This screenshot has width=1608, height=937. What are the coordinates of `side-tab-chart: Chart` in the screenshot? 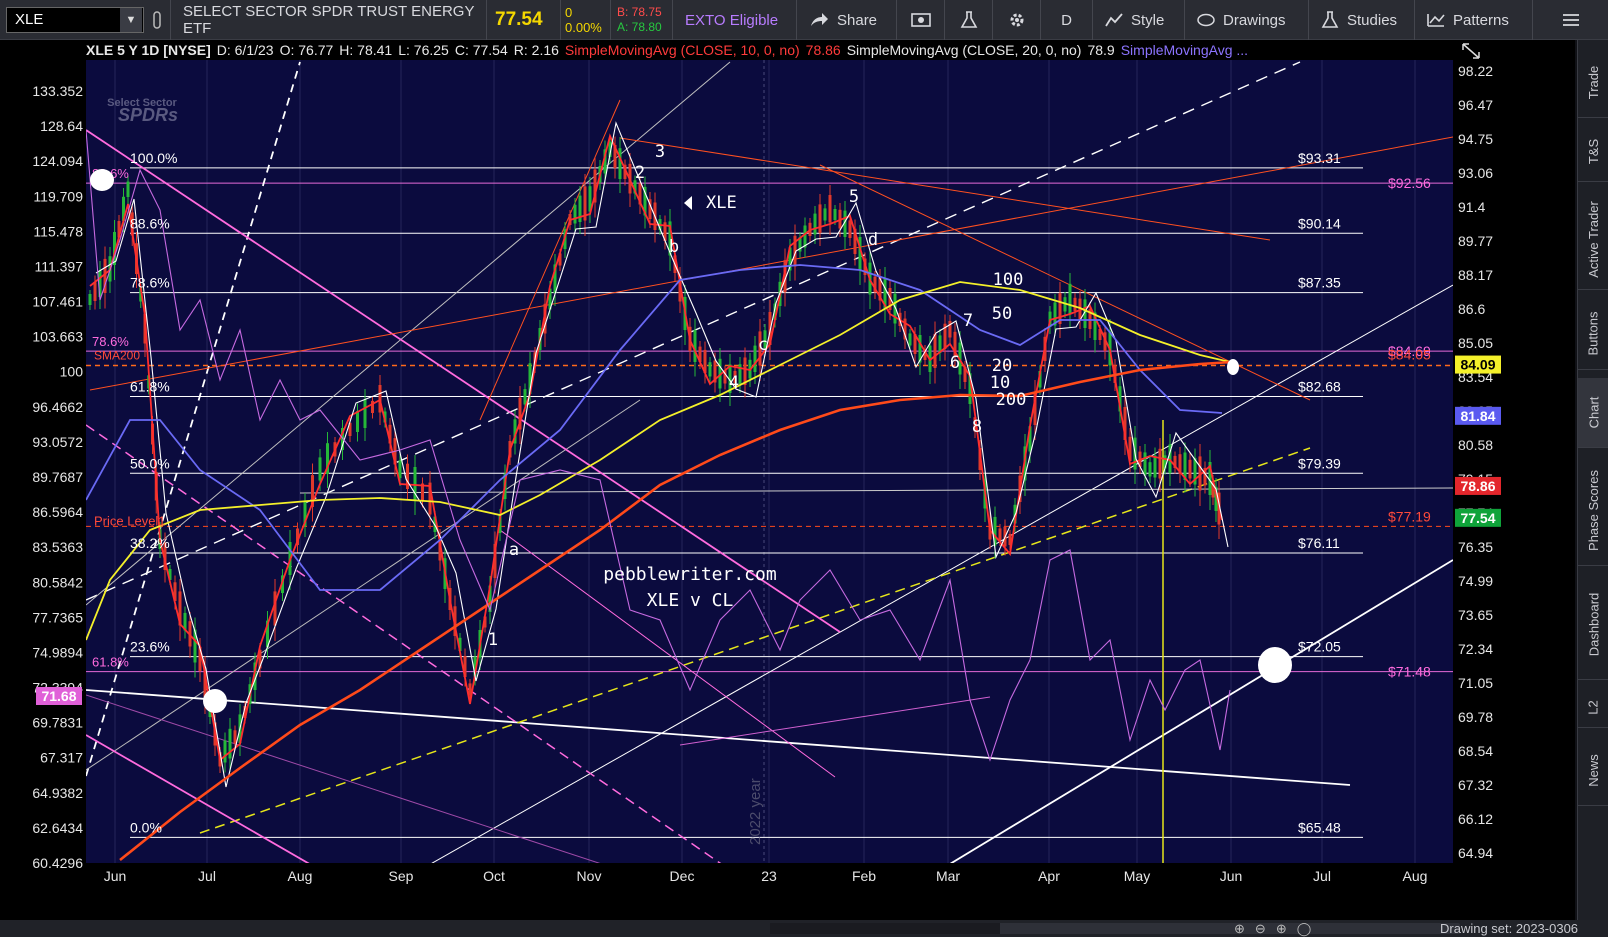 It's located at (1593, 413).